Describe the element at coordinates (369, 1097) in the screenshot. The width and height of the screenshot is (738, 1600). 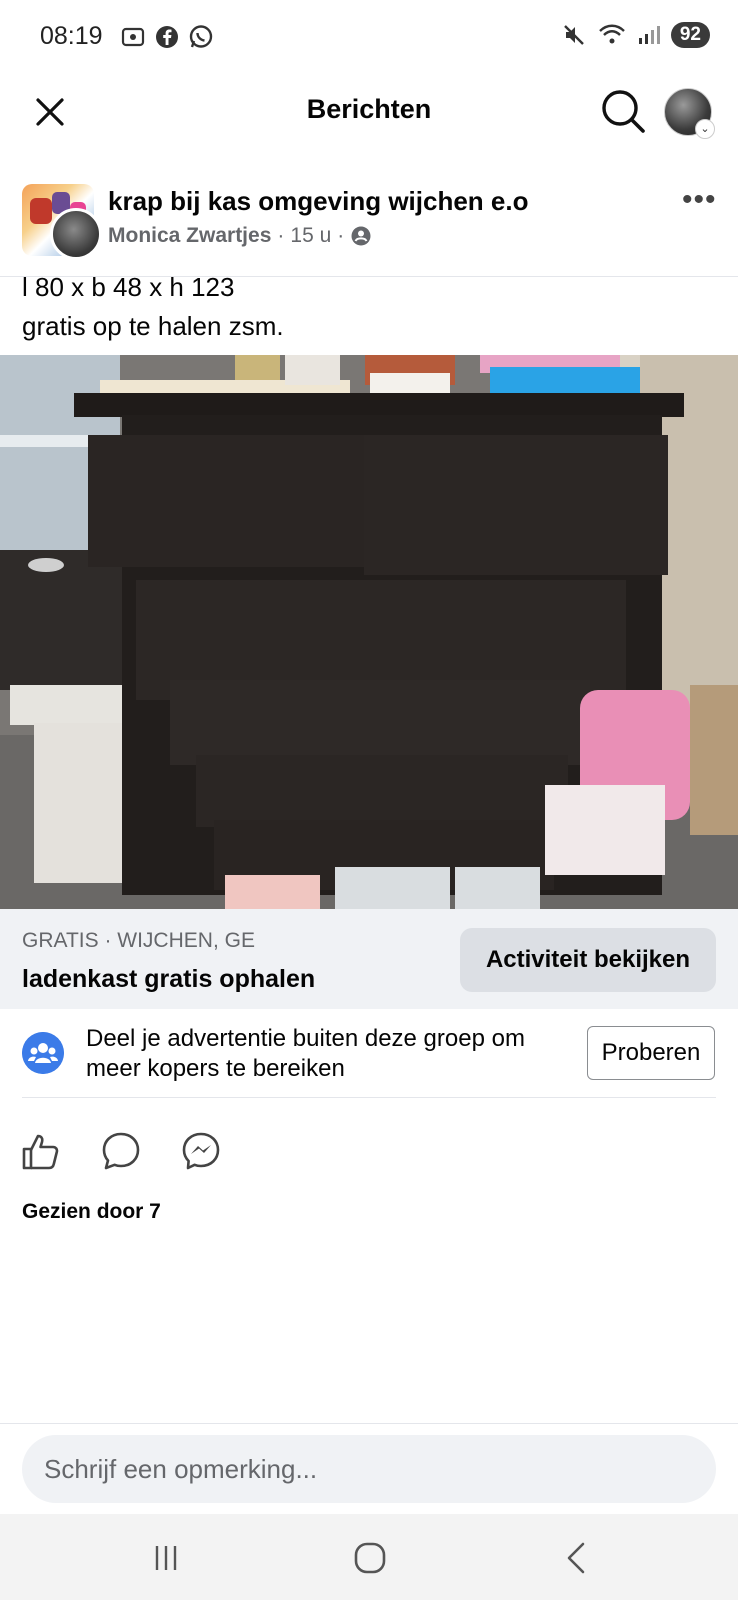
I see `divider` at that location.